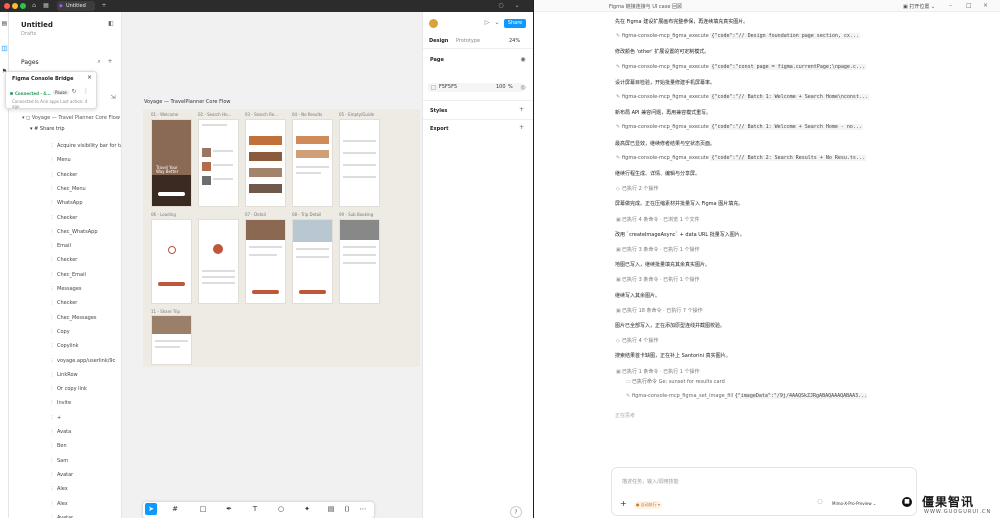 The height and width of the screenshot is (518, 1000). I want to click on frame-title: Voyage — TravelPlanner Core Flow, so click(187, 102).